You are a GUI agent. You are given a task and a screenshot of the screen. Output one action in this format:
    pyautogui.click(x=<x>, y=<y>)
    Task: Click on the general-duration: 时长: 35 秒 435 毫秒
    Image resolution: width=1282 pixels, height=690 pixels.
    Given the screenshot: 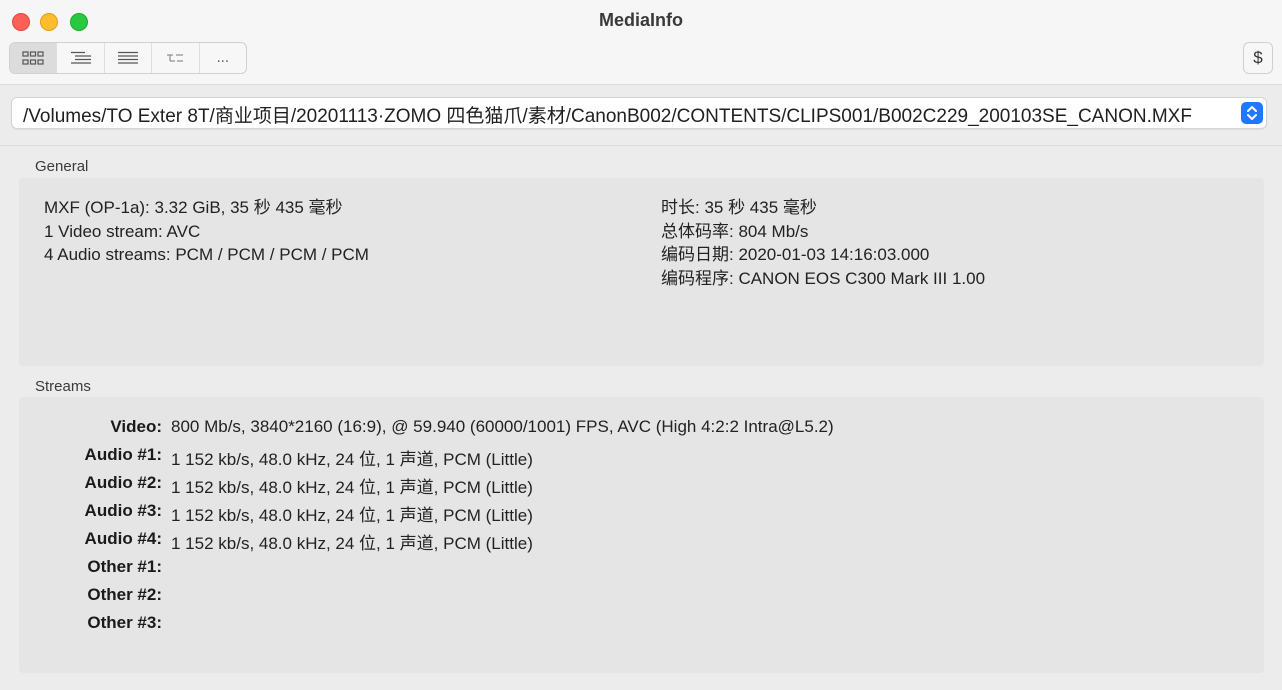 What is the action you would take?
    pyautogui.click(x=739, y=207)
    